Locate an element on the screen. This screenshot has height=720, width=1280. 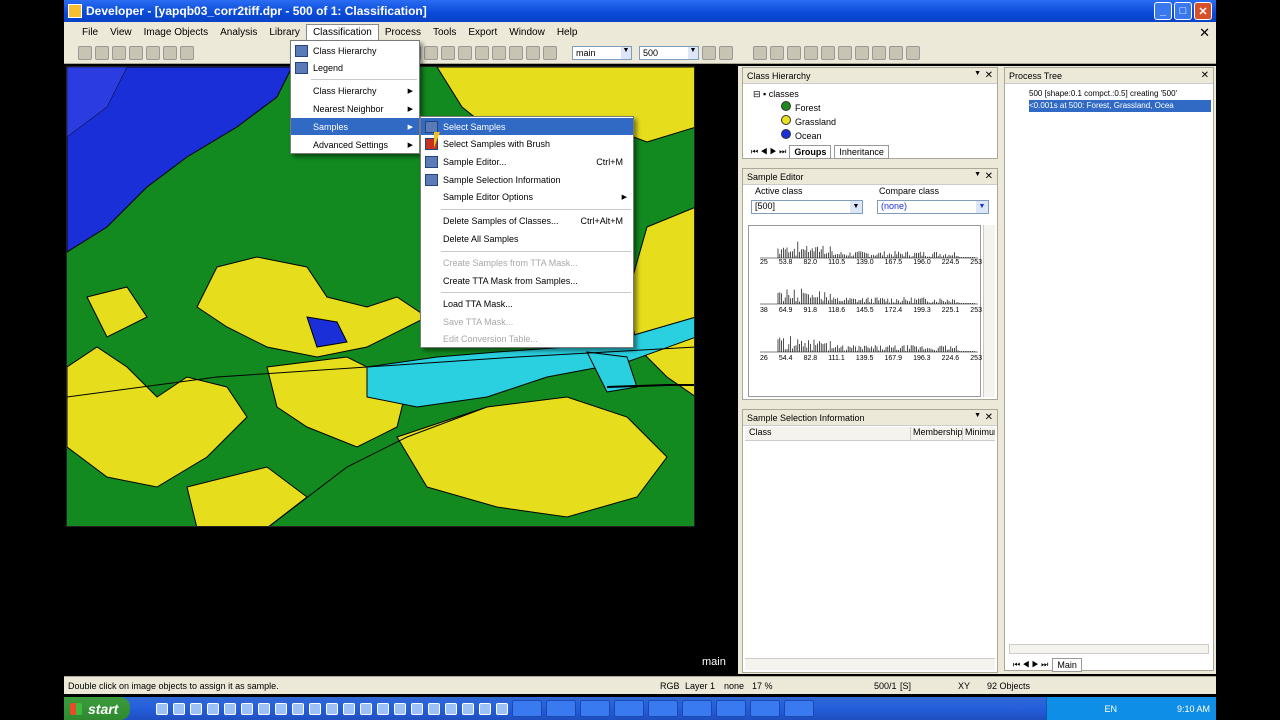
zoom-out-icon is located at coordinates (516, 52).